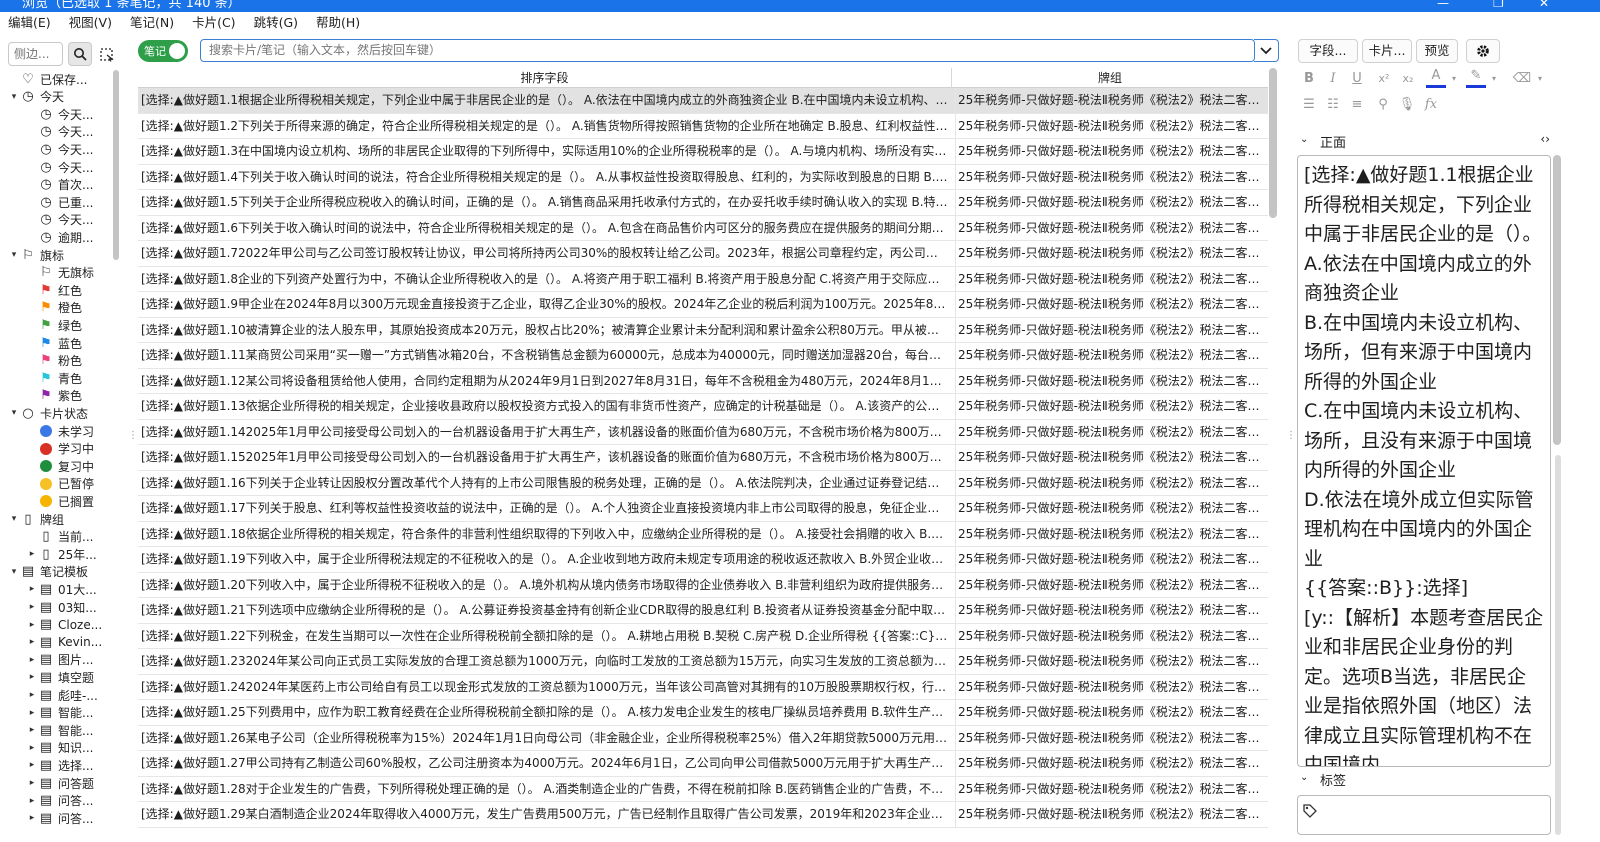  What do you see at coordinates (1357, 78) in the screenshot?
I see `underline-icon: U` at bounding box center [1357, 78].